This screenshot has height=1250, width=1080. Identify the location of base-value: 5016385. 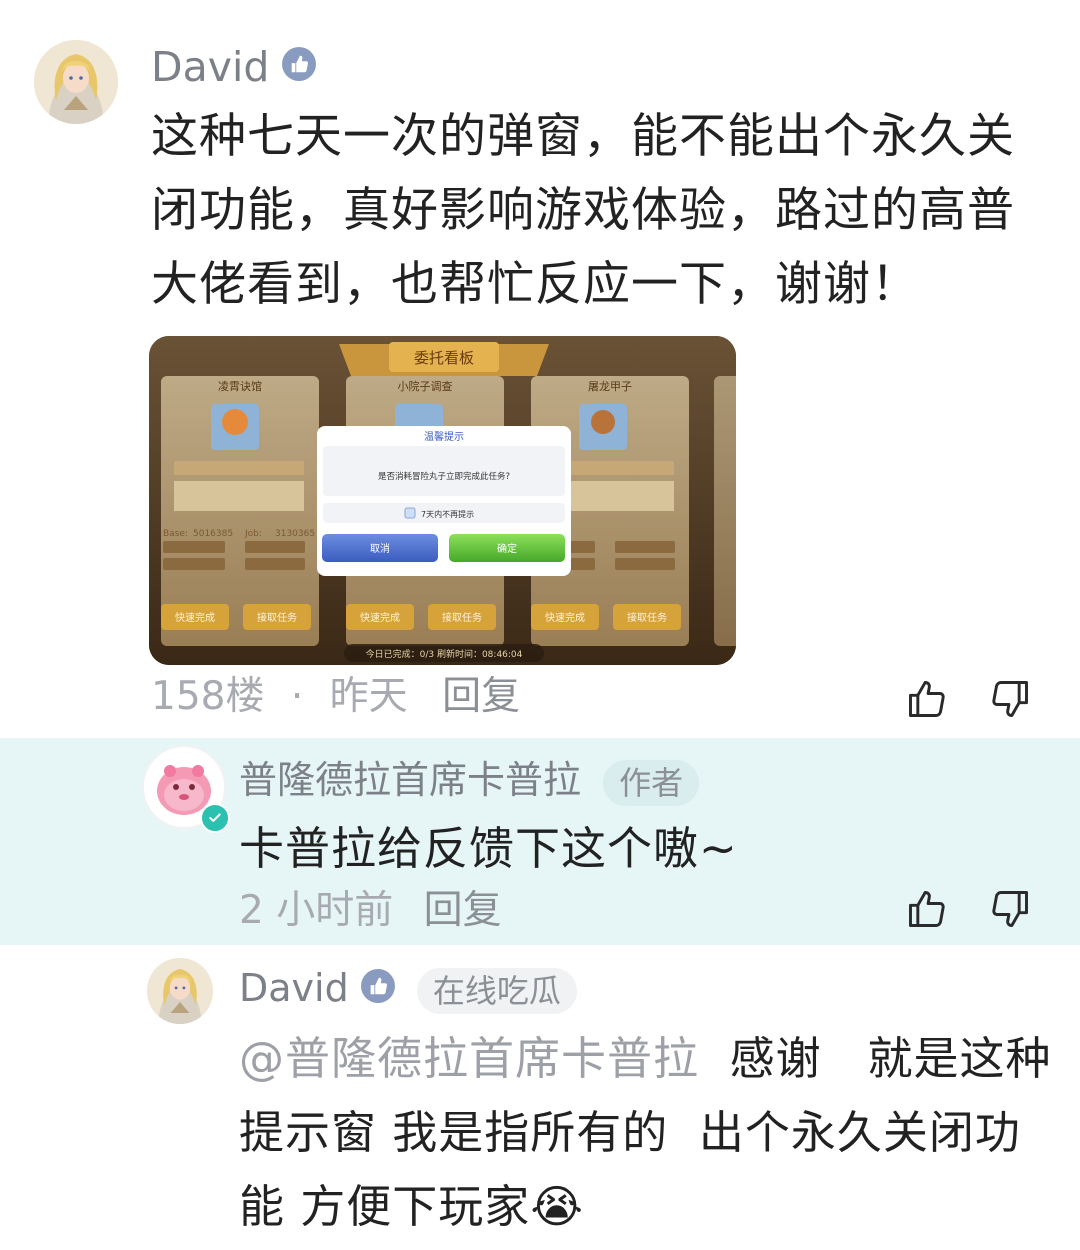
(213, 534).